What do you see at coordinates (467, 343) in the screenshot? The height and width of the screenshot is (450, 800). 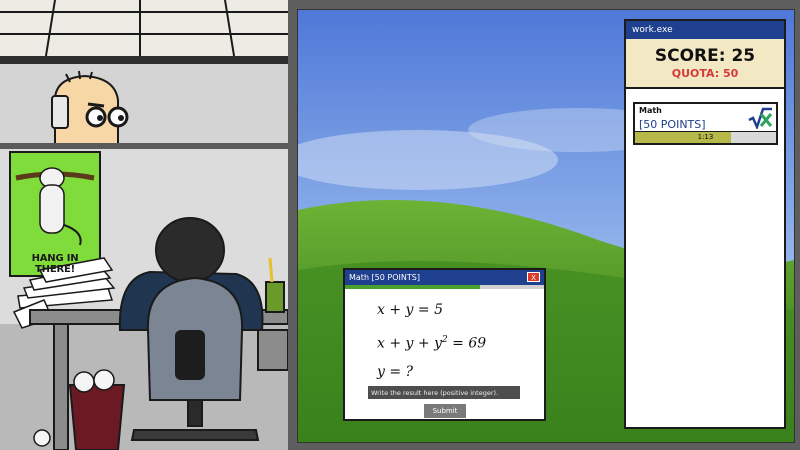 I see `equation-2-rhs: = 69` at bounding box center [467, 343].